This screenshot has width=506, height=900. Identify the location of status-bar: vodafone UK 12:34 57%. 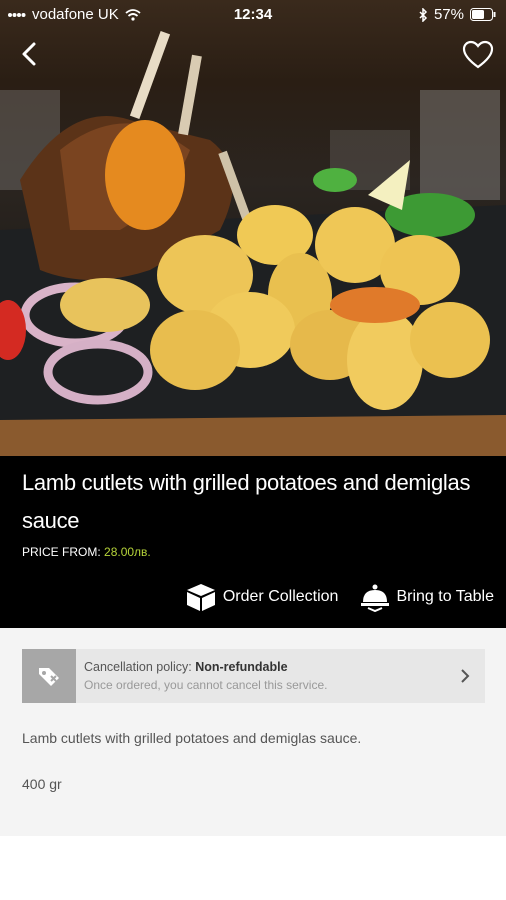
(253, 15).